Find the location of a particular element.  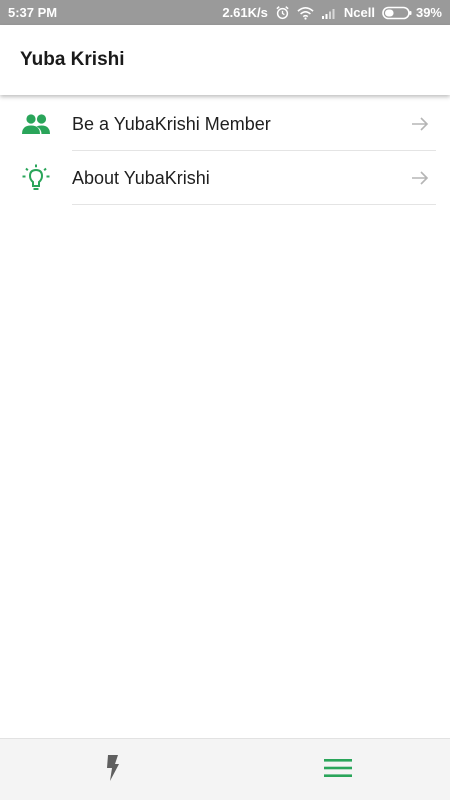

battery-percent: 39% is located at coordinates (428, 12).